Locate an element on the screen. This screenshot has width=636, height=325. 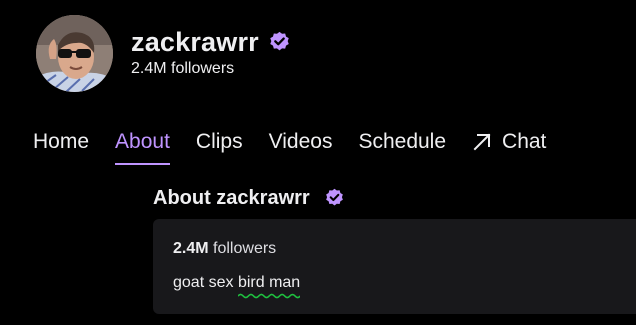
about-bio: goat sex bird man is located at coordinates (237, 286).